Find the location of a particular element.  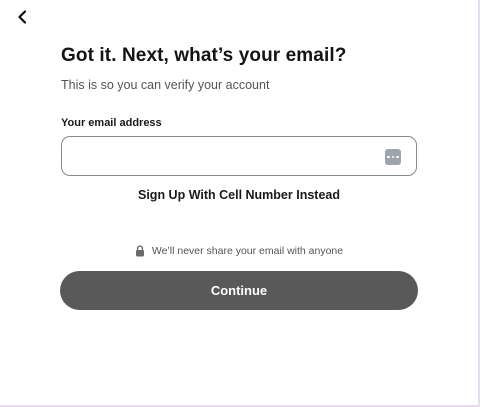

page-title: Got it. Next, what’s your email? is located at coordinates (204, 55).